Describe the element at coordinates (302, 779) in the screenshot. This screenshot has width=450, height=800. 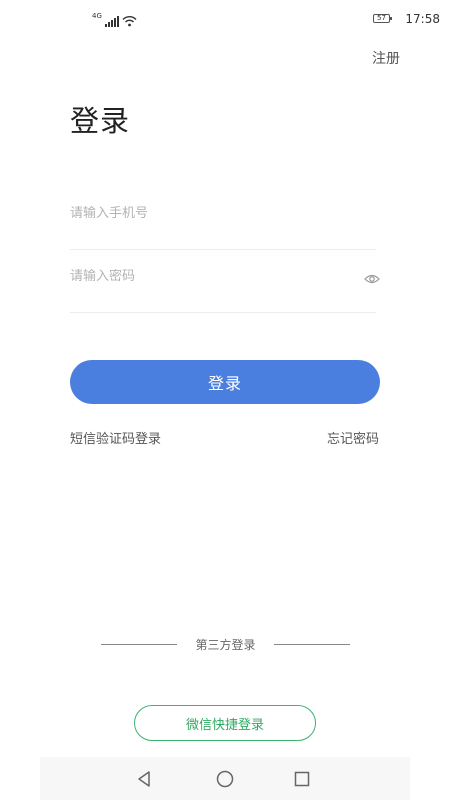
I see `recent-apps-icon` at that location.